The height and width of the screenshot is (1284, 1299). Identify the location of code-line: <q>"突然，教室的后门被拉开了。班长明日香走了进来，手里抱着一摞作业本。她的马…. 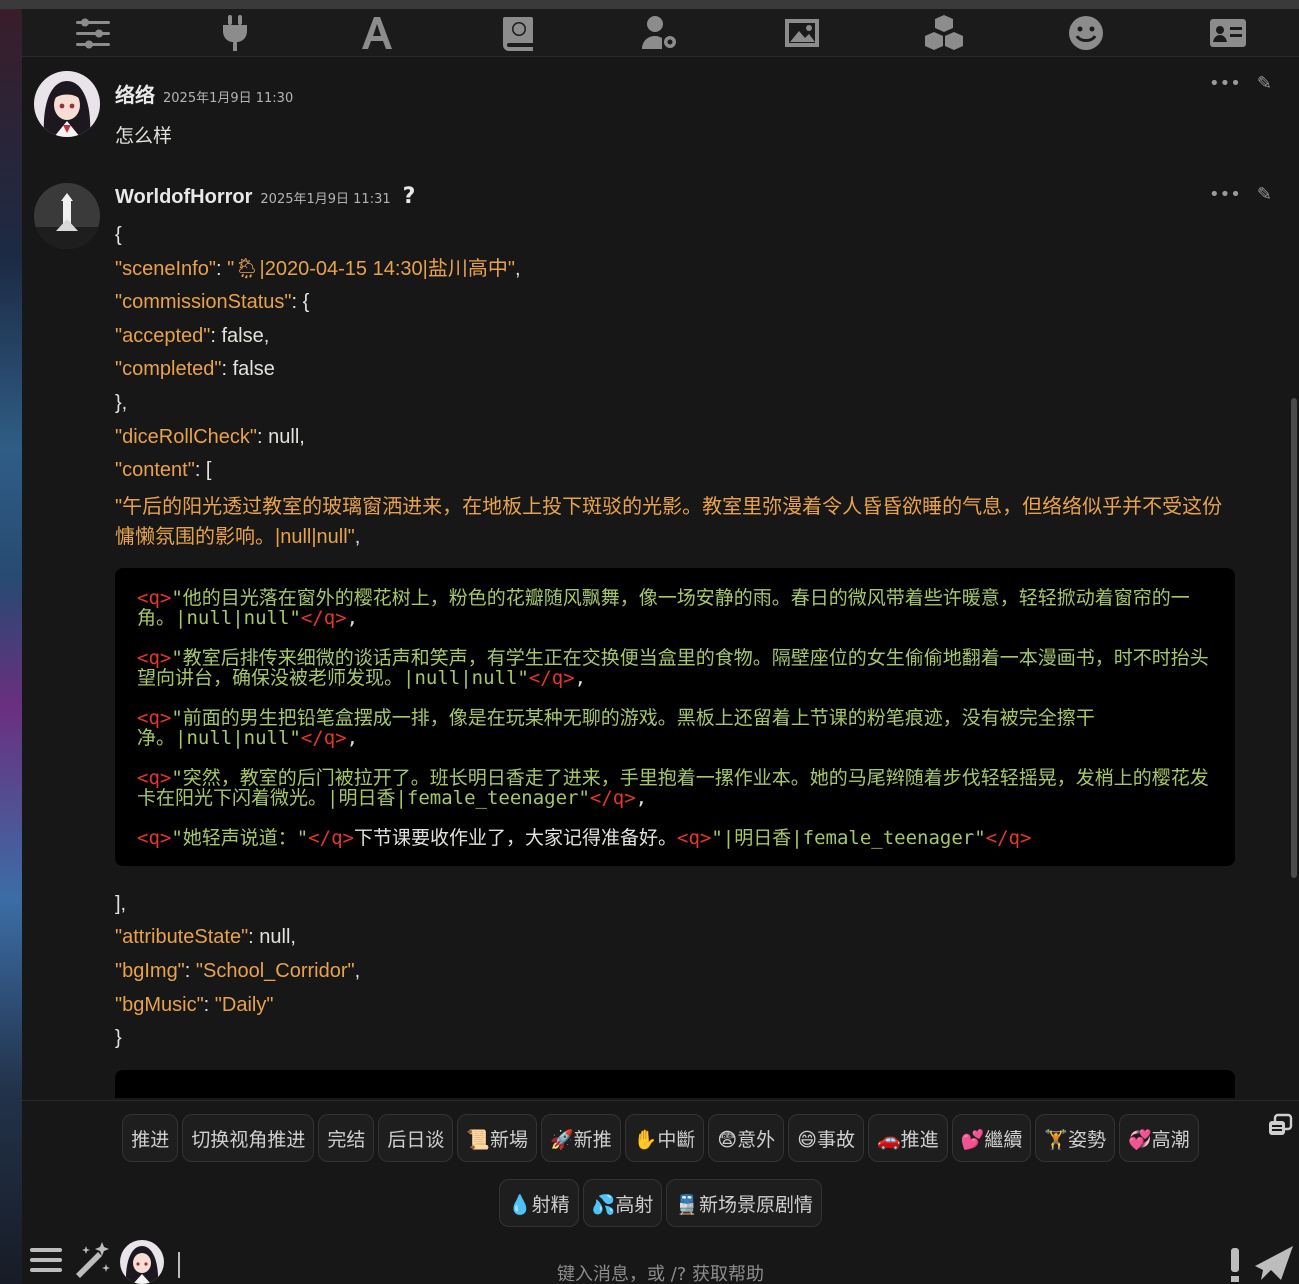
(675, 788).